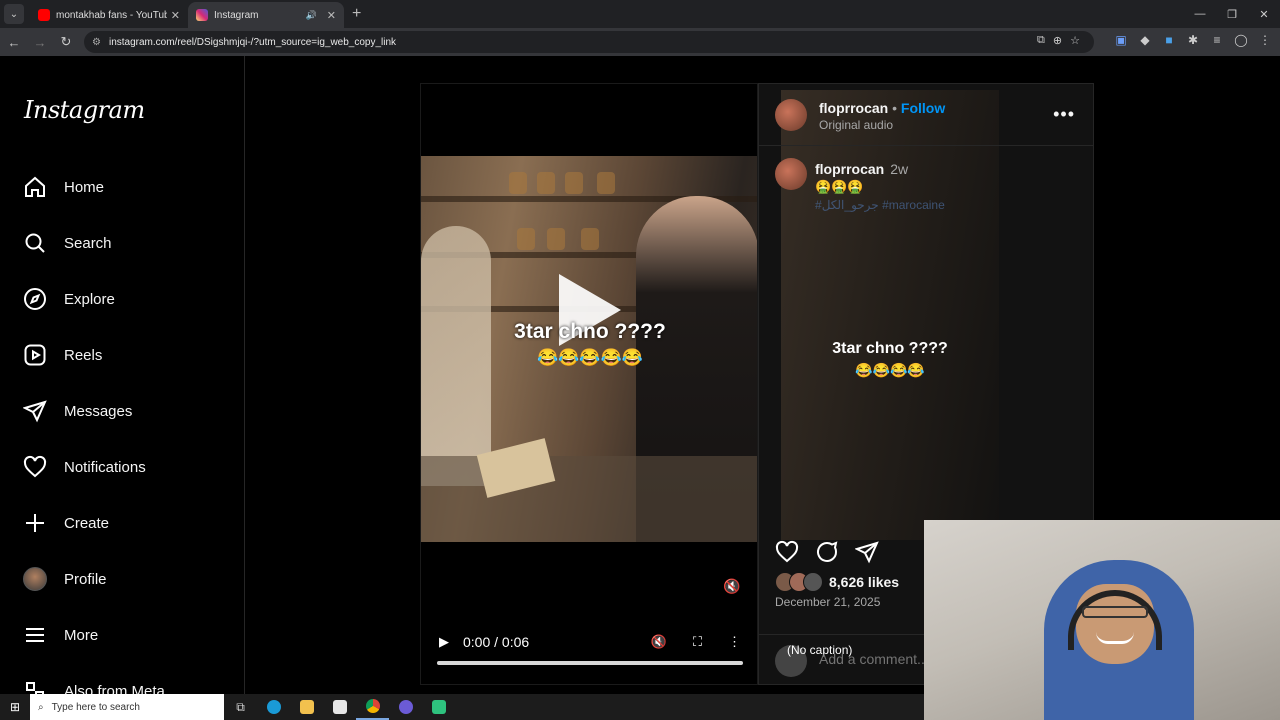 This screenshot has height=720, width=1280. I want to click on sidebar-item-home: Home, so click(63, 187).